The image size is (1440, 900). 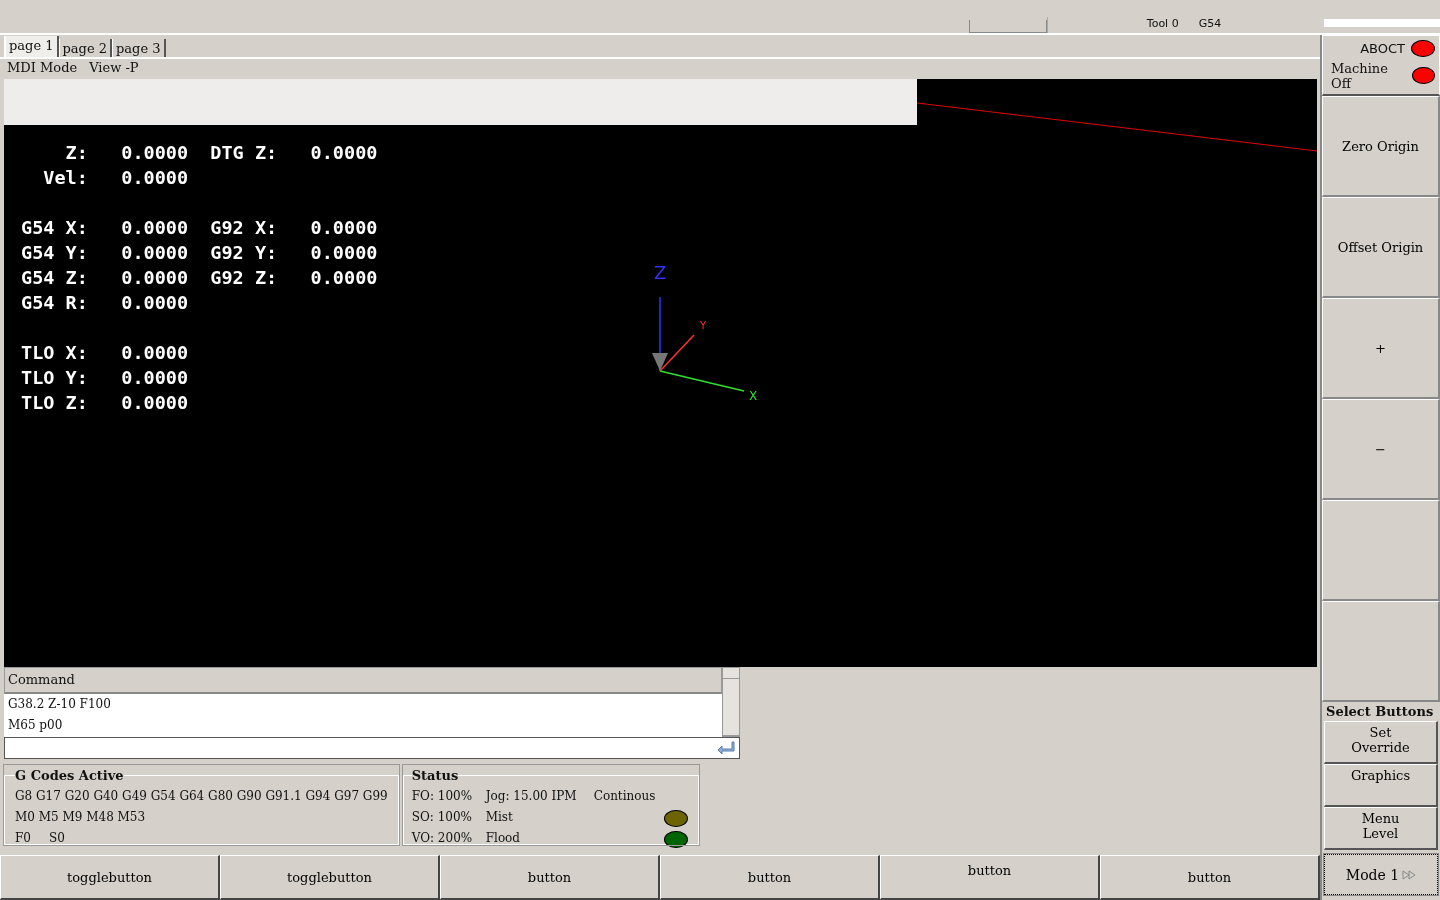 What do you see at coordinates (1381, 785) in the screenshot?
I see `select-button: Graphics` at bounding box center [1381, 785].